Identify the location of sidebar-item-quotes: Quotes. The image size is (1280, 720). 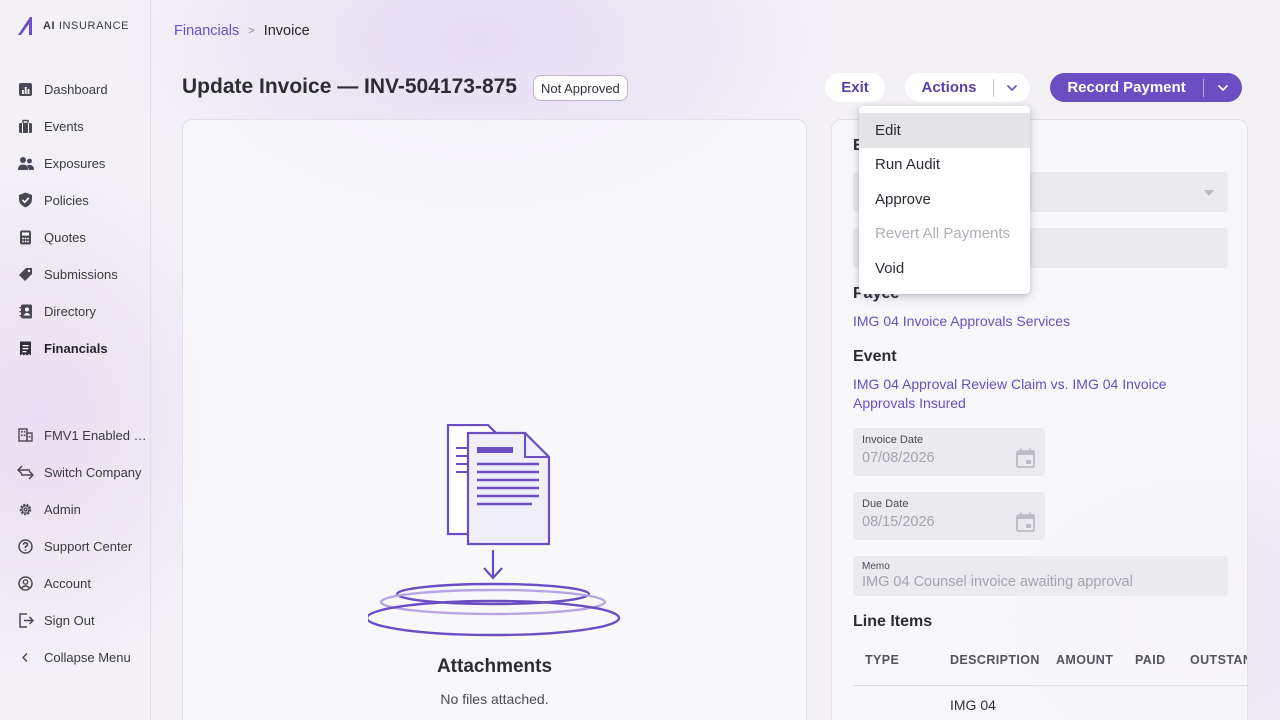
(51, 237).